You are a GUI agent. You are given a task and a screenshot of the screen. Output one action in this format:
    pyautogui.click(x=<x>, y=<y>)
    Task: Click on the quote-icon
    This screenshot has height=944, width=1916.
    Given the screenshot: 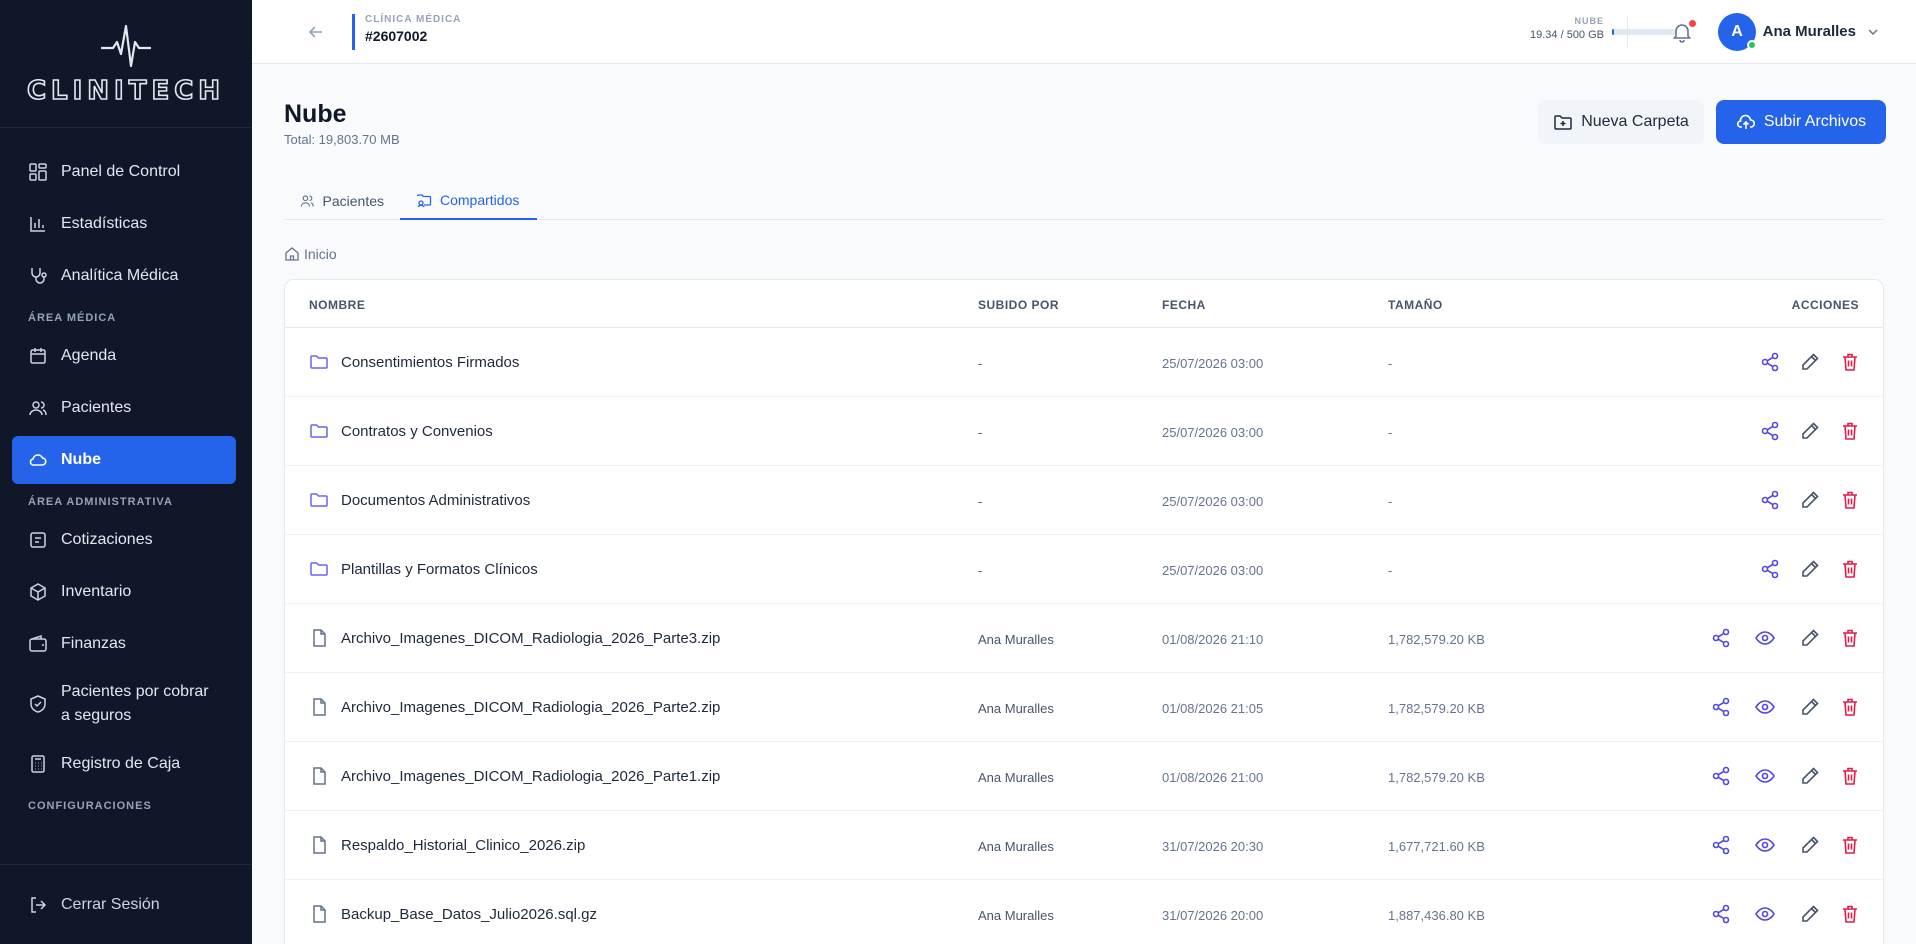 What is the action you would take?
    pyautogui.click(x=38, y=540)
    